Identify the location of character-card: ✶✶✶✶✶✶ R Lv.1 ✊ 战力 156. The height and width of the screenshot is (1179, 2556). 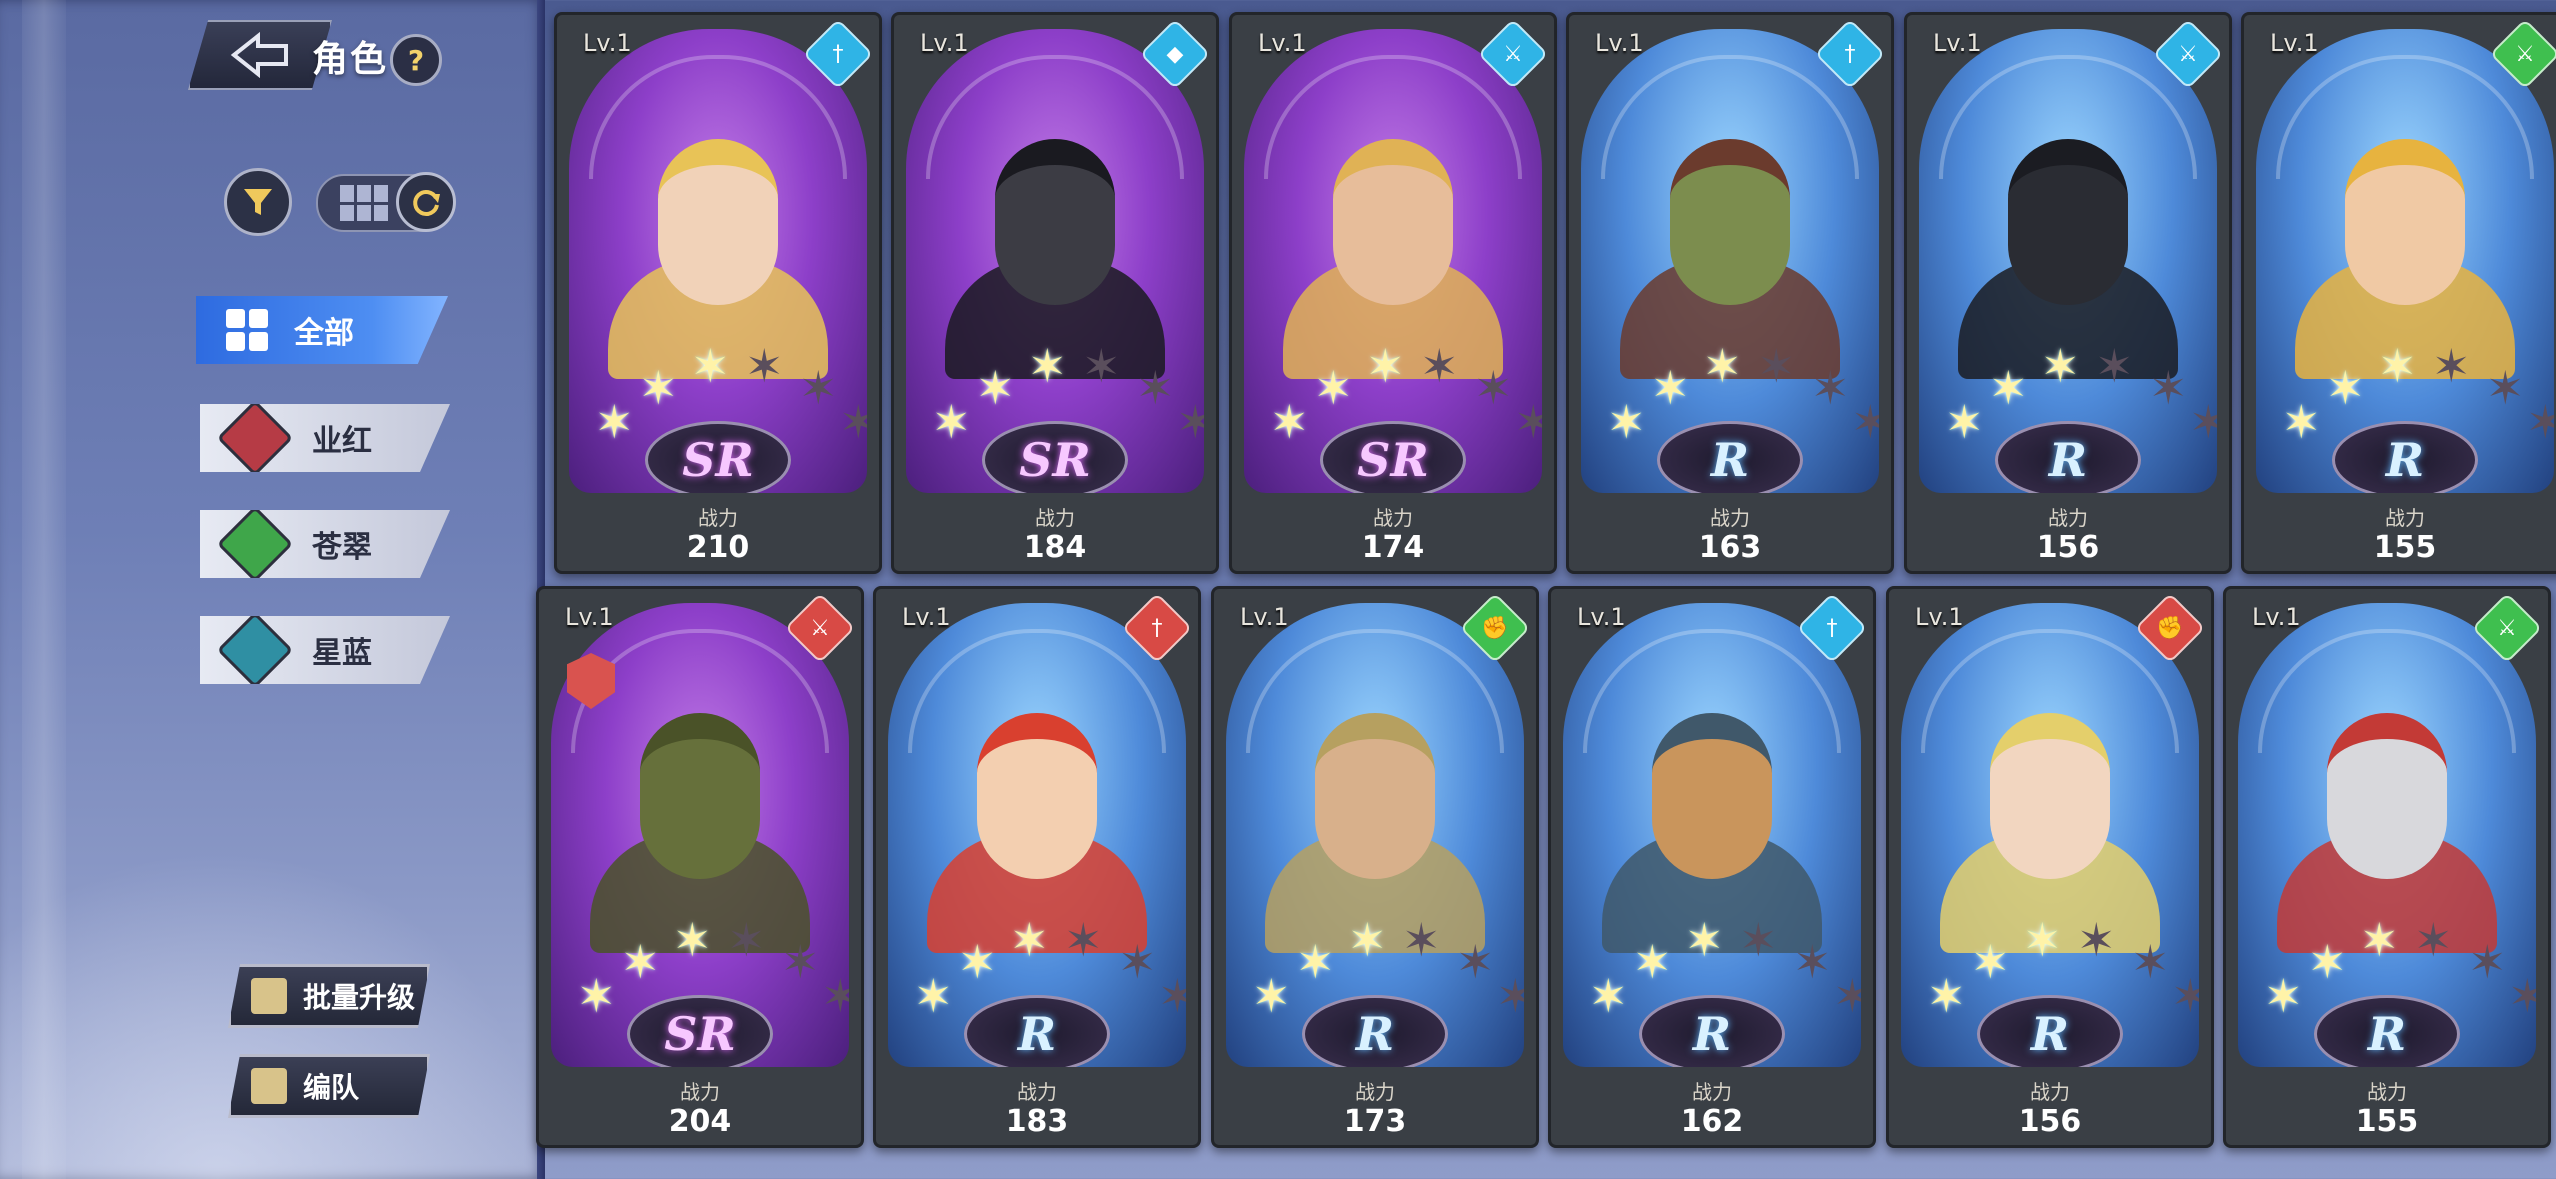
(2050, 867).